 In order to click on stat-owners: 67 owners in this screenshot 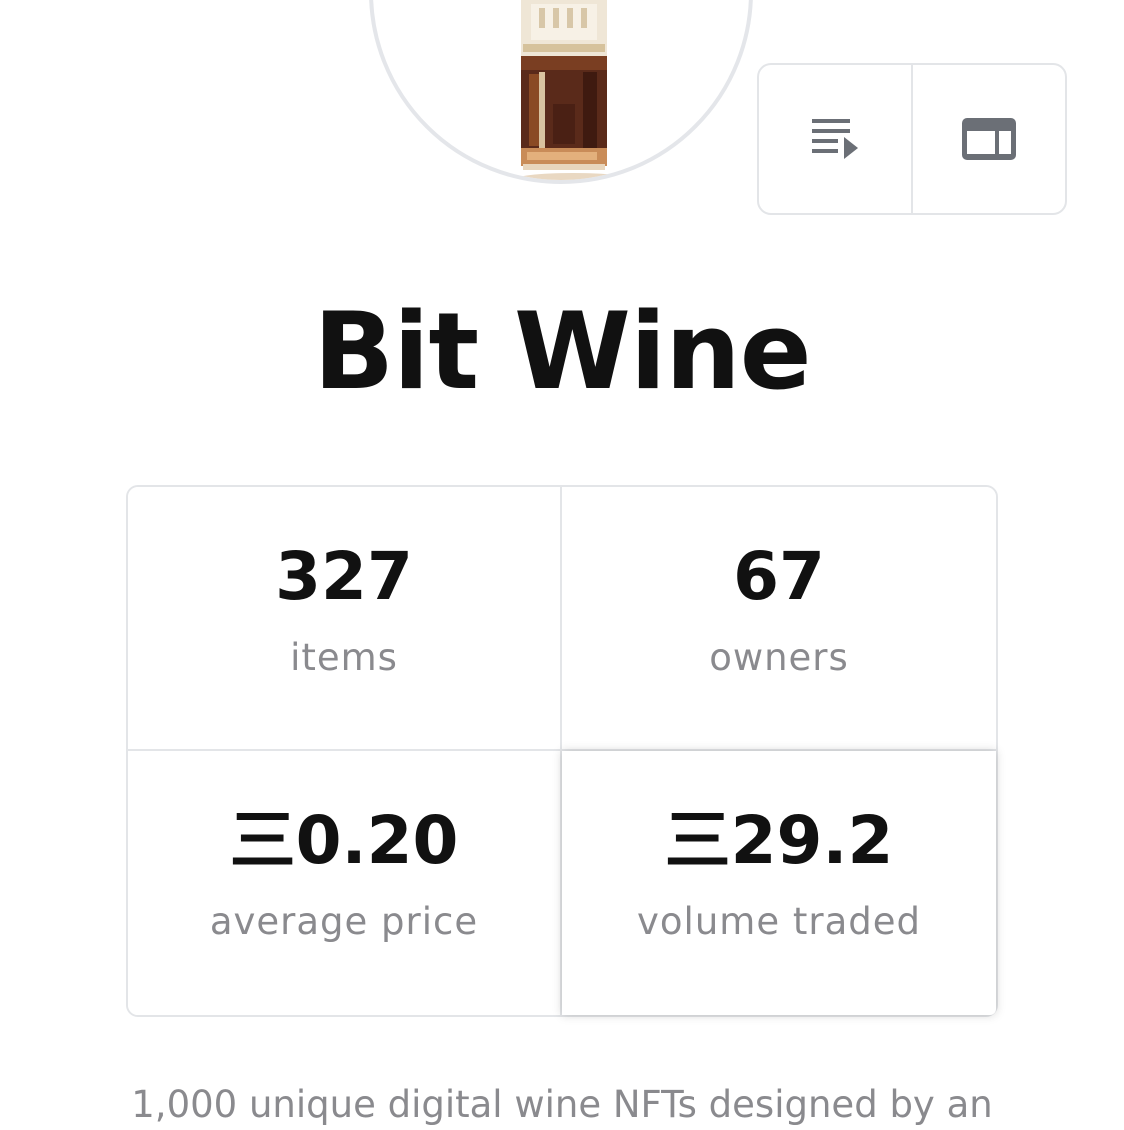, I will do `click(779, 619)`.